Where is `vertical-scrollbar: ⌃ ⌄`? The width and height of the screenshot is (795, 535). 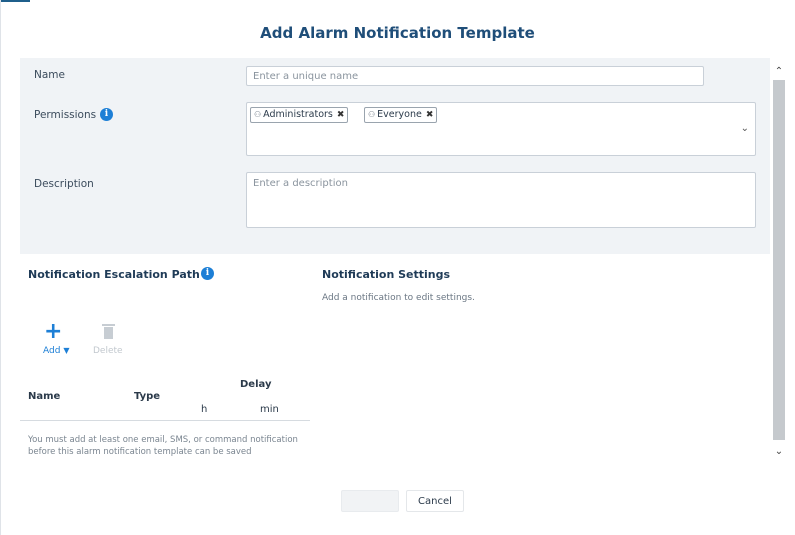
vertical-scrollbar: ⌃ ⌄ is located at coordinates (779, 265).